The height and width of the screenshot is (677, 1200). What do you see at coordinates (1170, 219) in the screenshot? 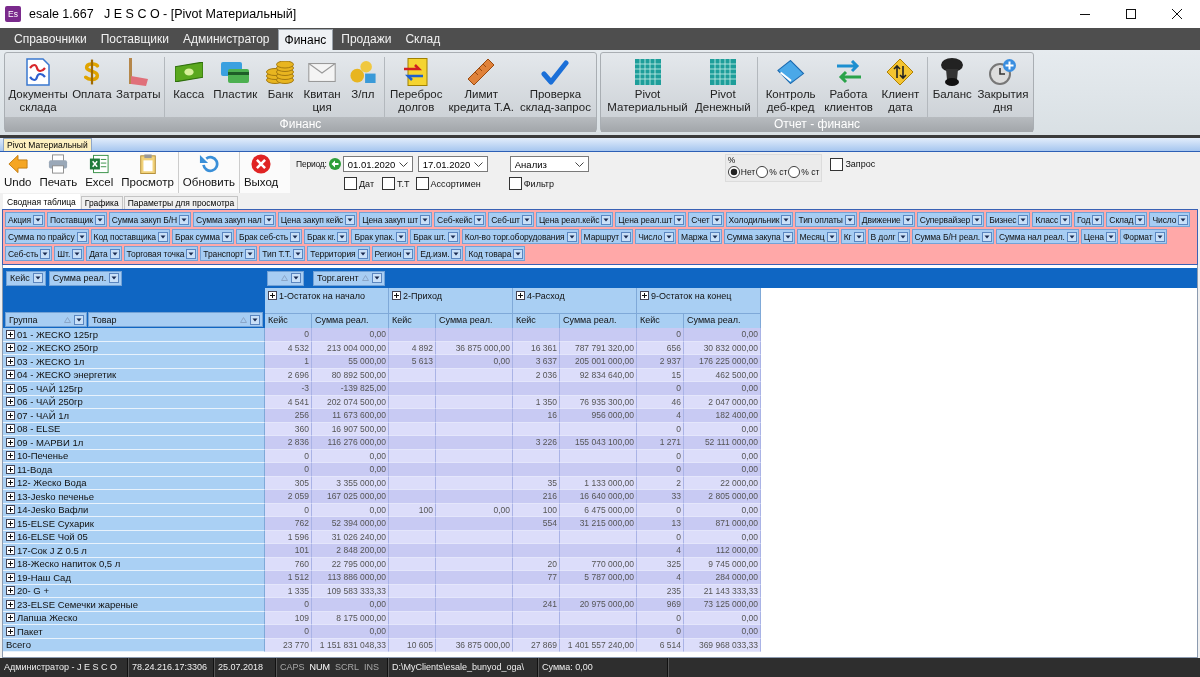
I see `field-button: Число` at bounding box center [1170, 219].